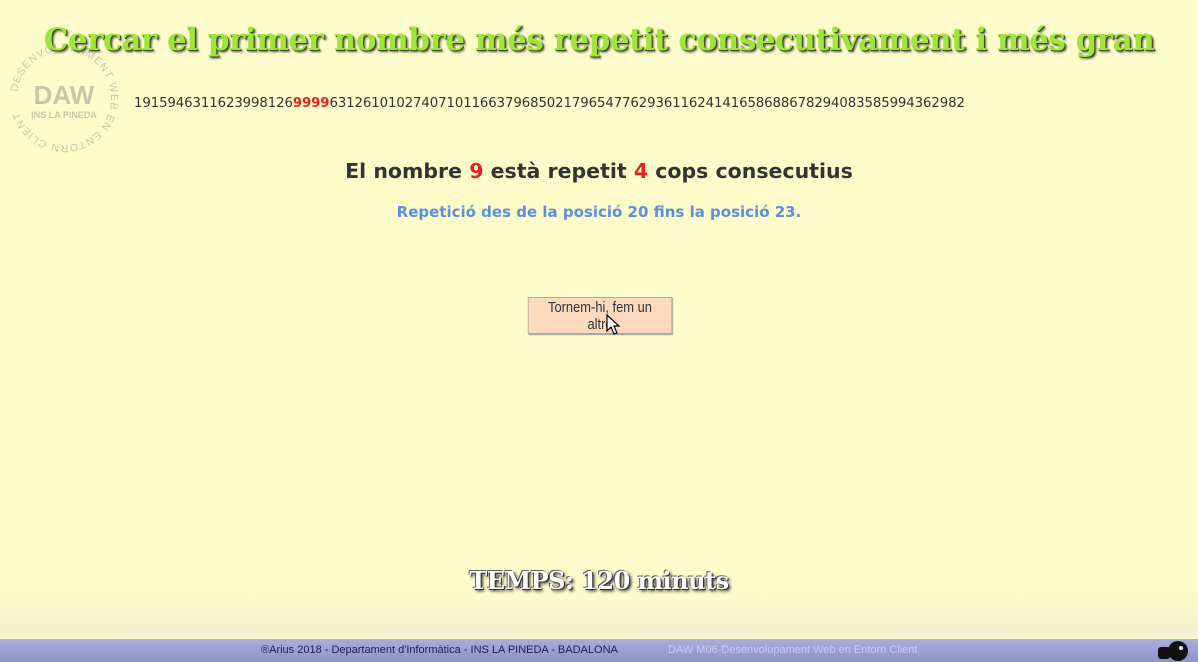  I want to click on result-prefix: El nombre, so click(407, 171).